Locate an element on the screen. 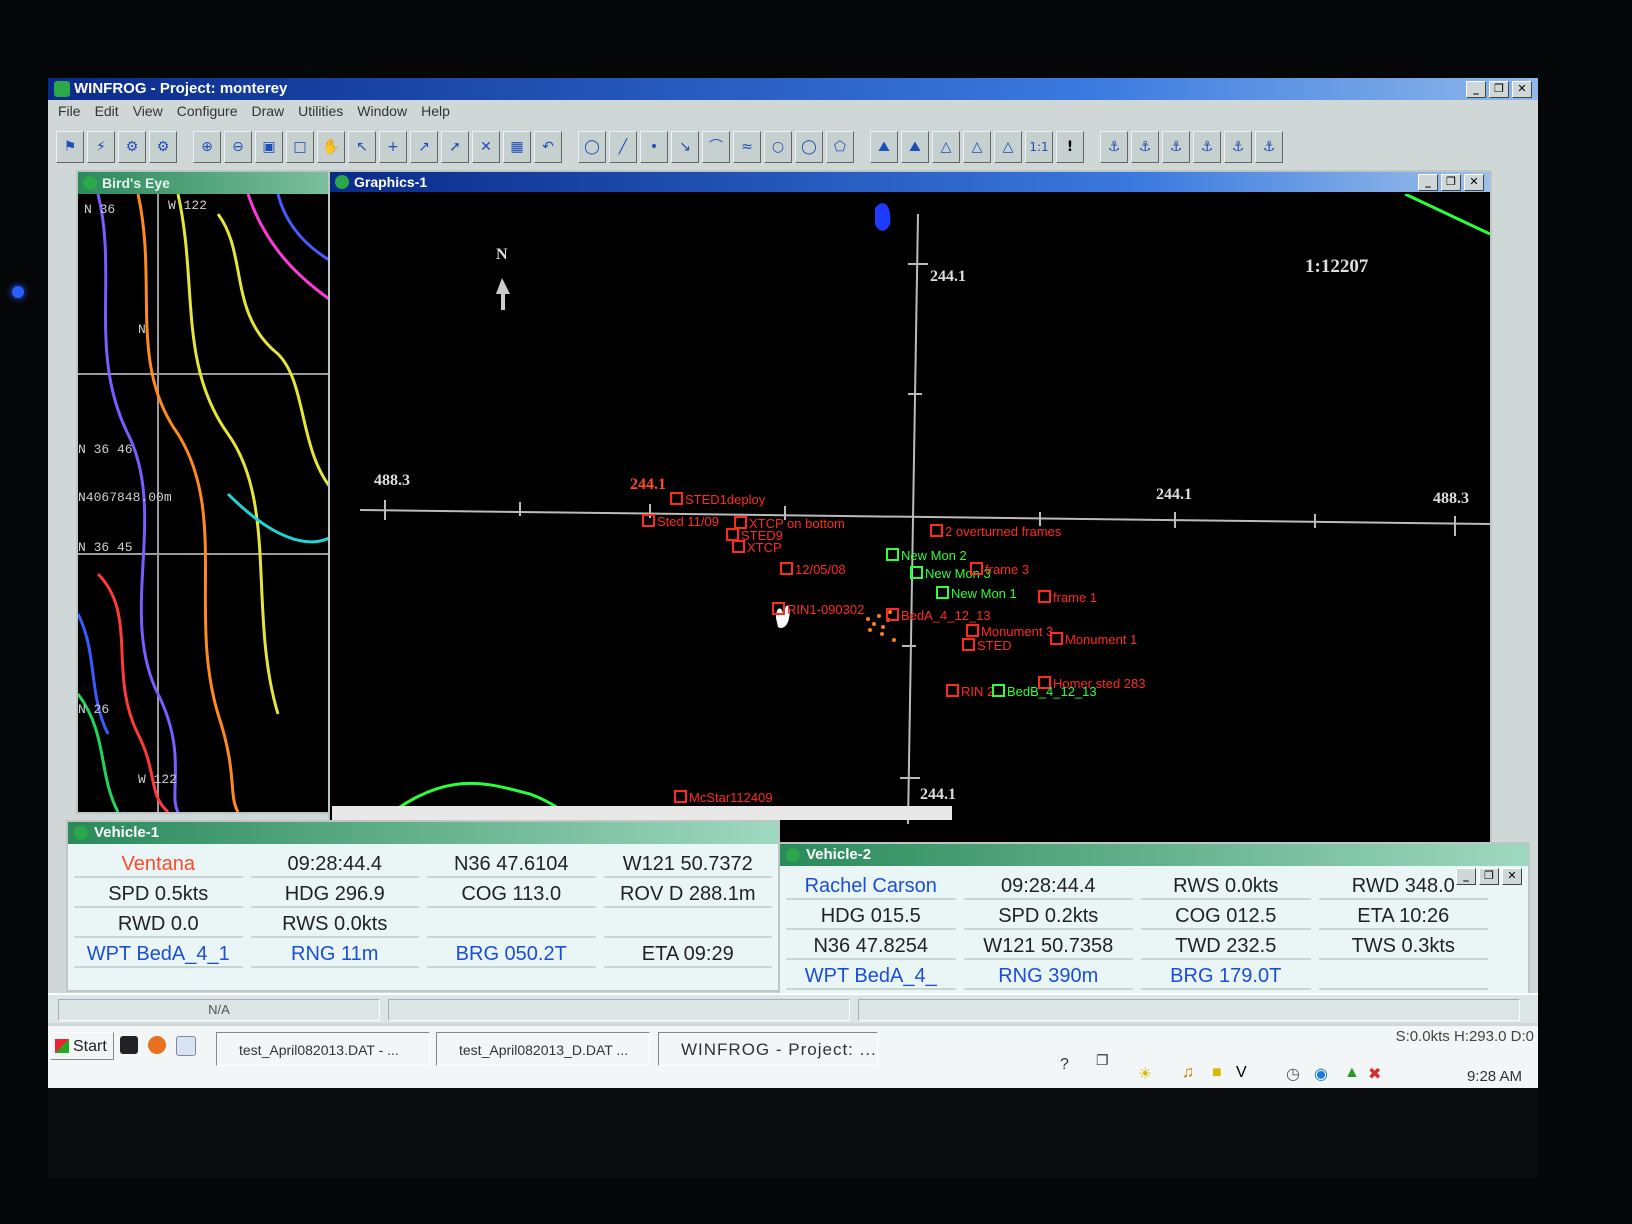  waypoint: Sted 11/09 is located at coordinates (680, 521).